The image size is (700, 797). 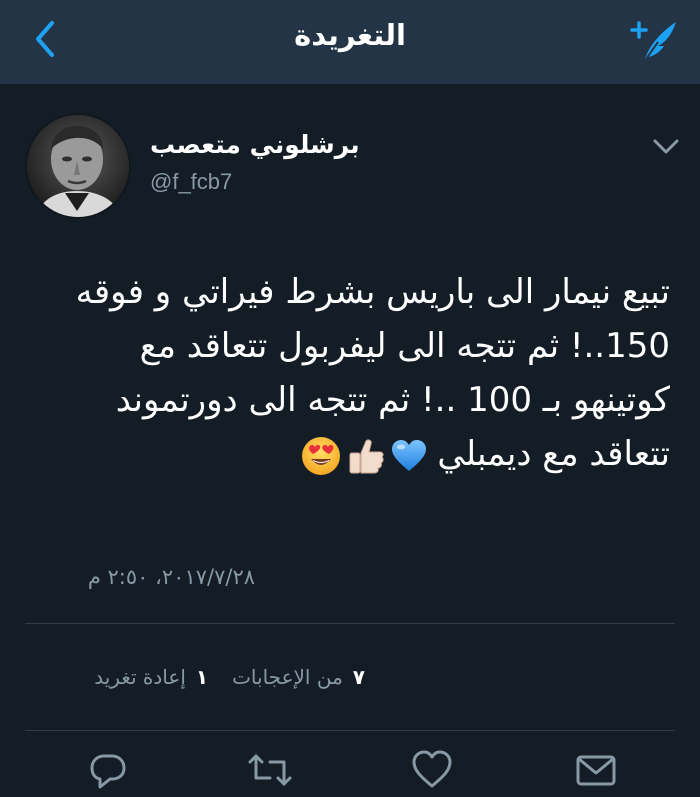 I want to click on tweet-text-line: تبيع نيمار الى باريس بشرط فيراتي و فوقه, so click(x=372, y=292).